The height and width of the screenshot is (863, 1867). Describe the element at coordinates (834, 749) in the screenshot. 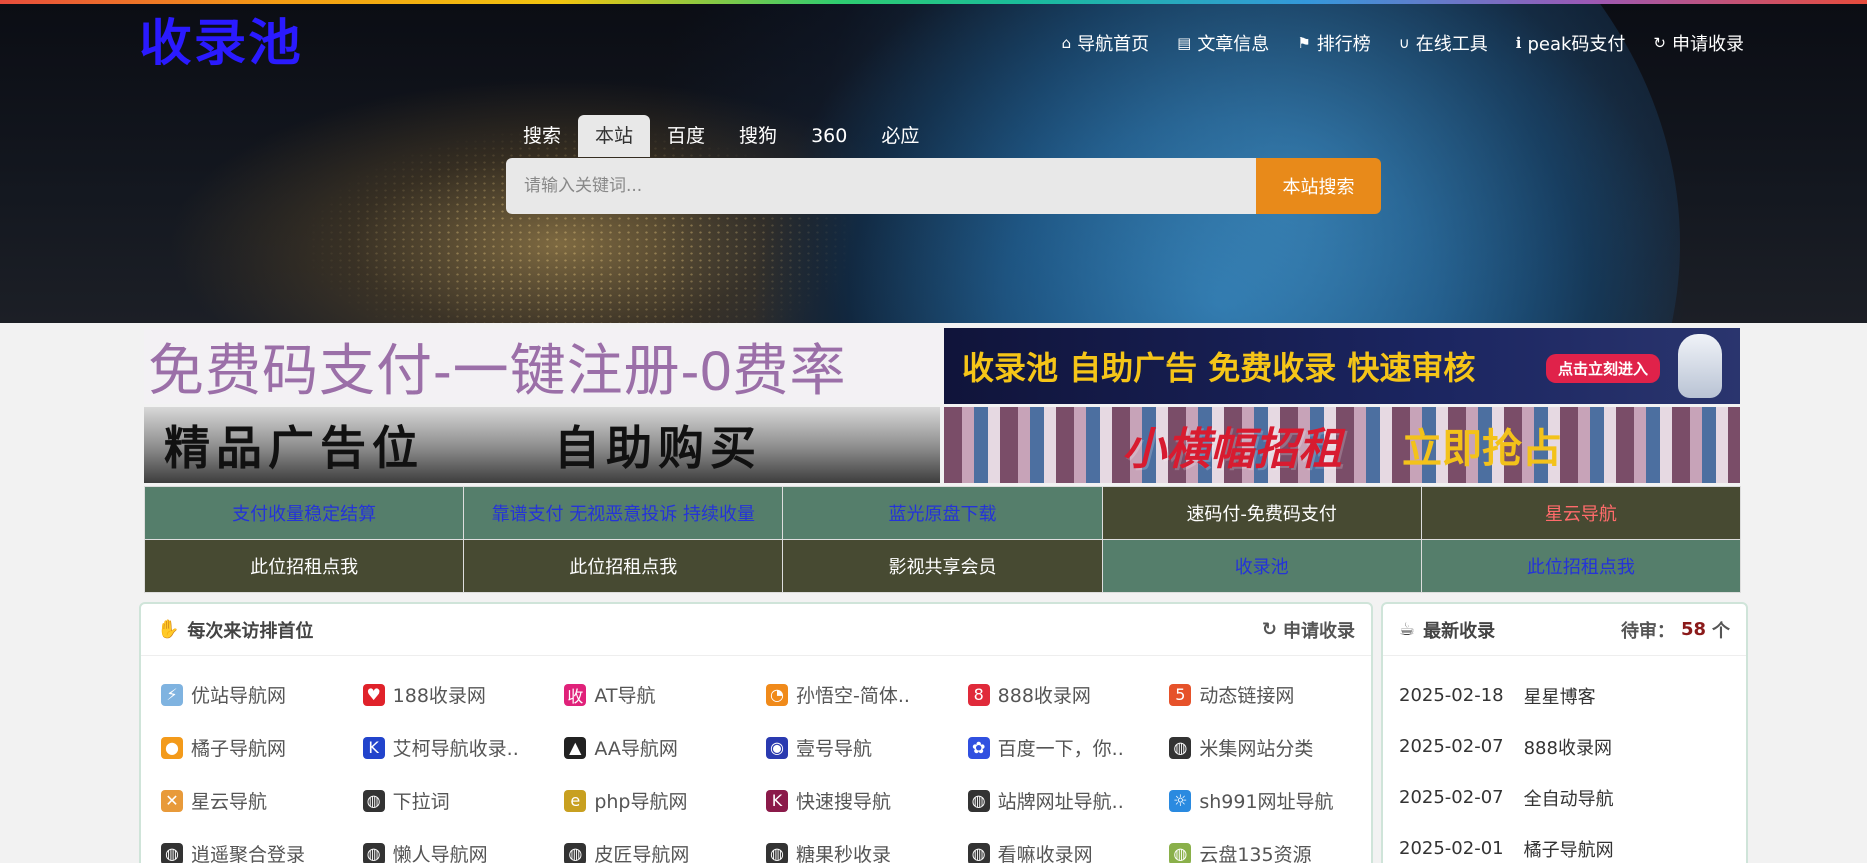

I see `site-name: 壹号导航` at that location.